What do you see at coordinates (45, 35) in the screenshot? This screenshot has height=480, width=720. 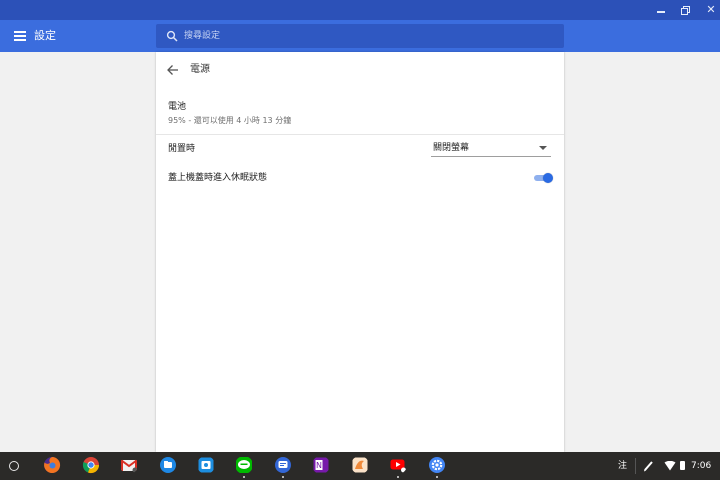 I see `app-title: 設定` at bounding box center [45, 35].